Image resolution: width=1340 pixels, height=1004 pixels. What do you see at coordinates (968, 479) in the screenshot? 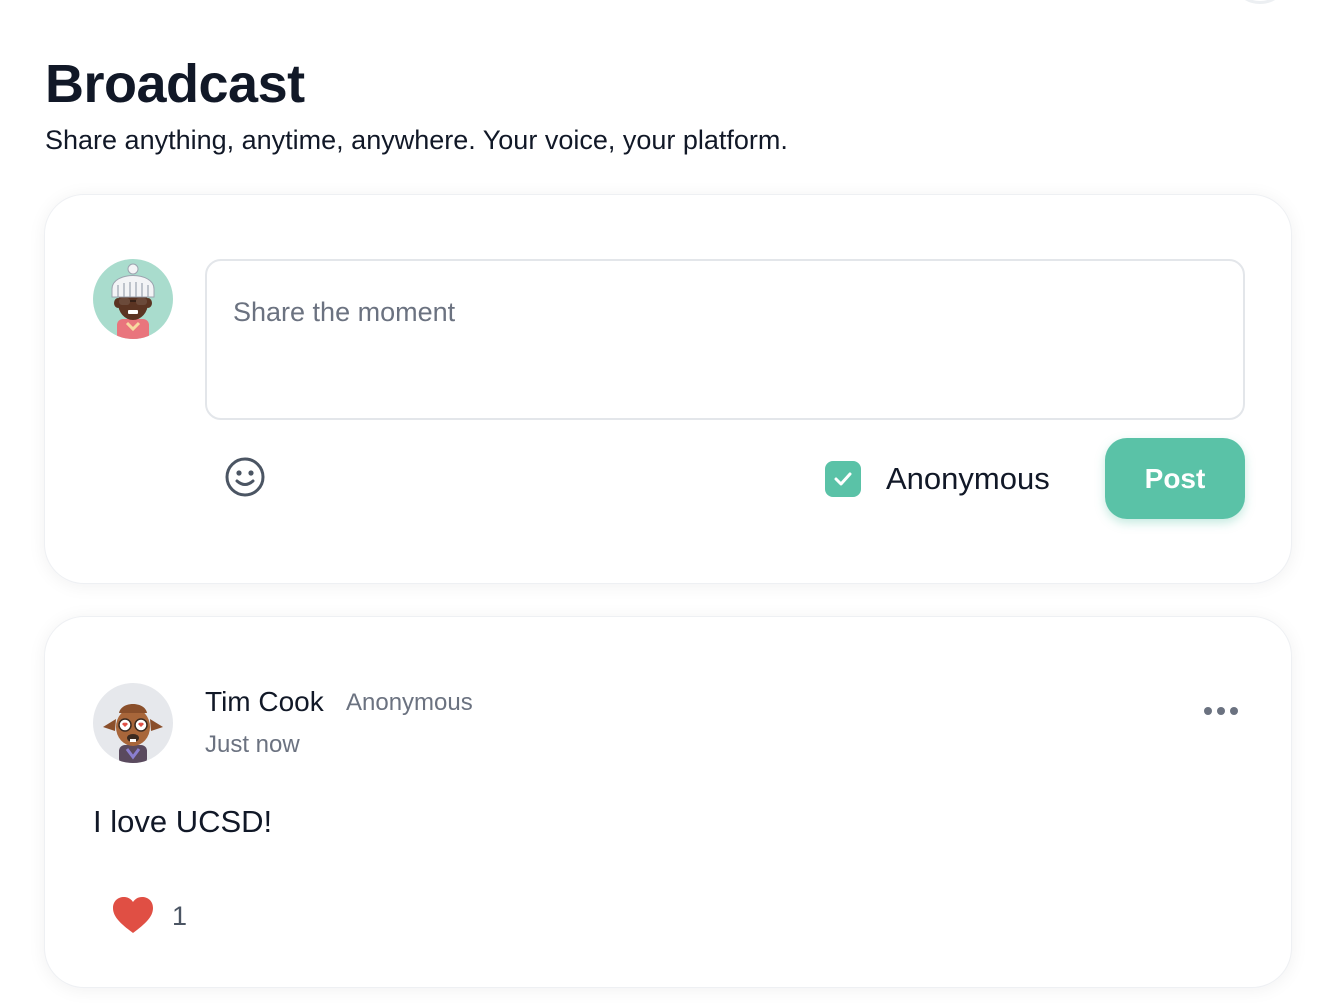
I see `anonymous-label: Anonymous` at bounding box center [968, 479].